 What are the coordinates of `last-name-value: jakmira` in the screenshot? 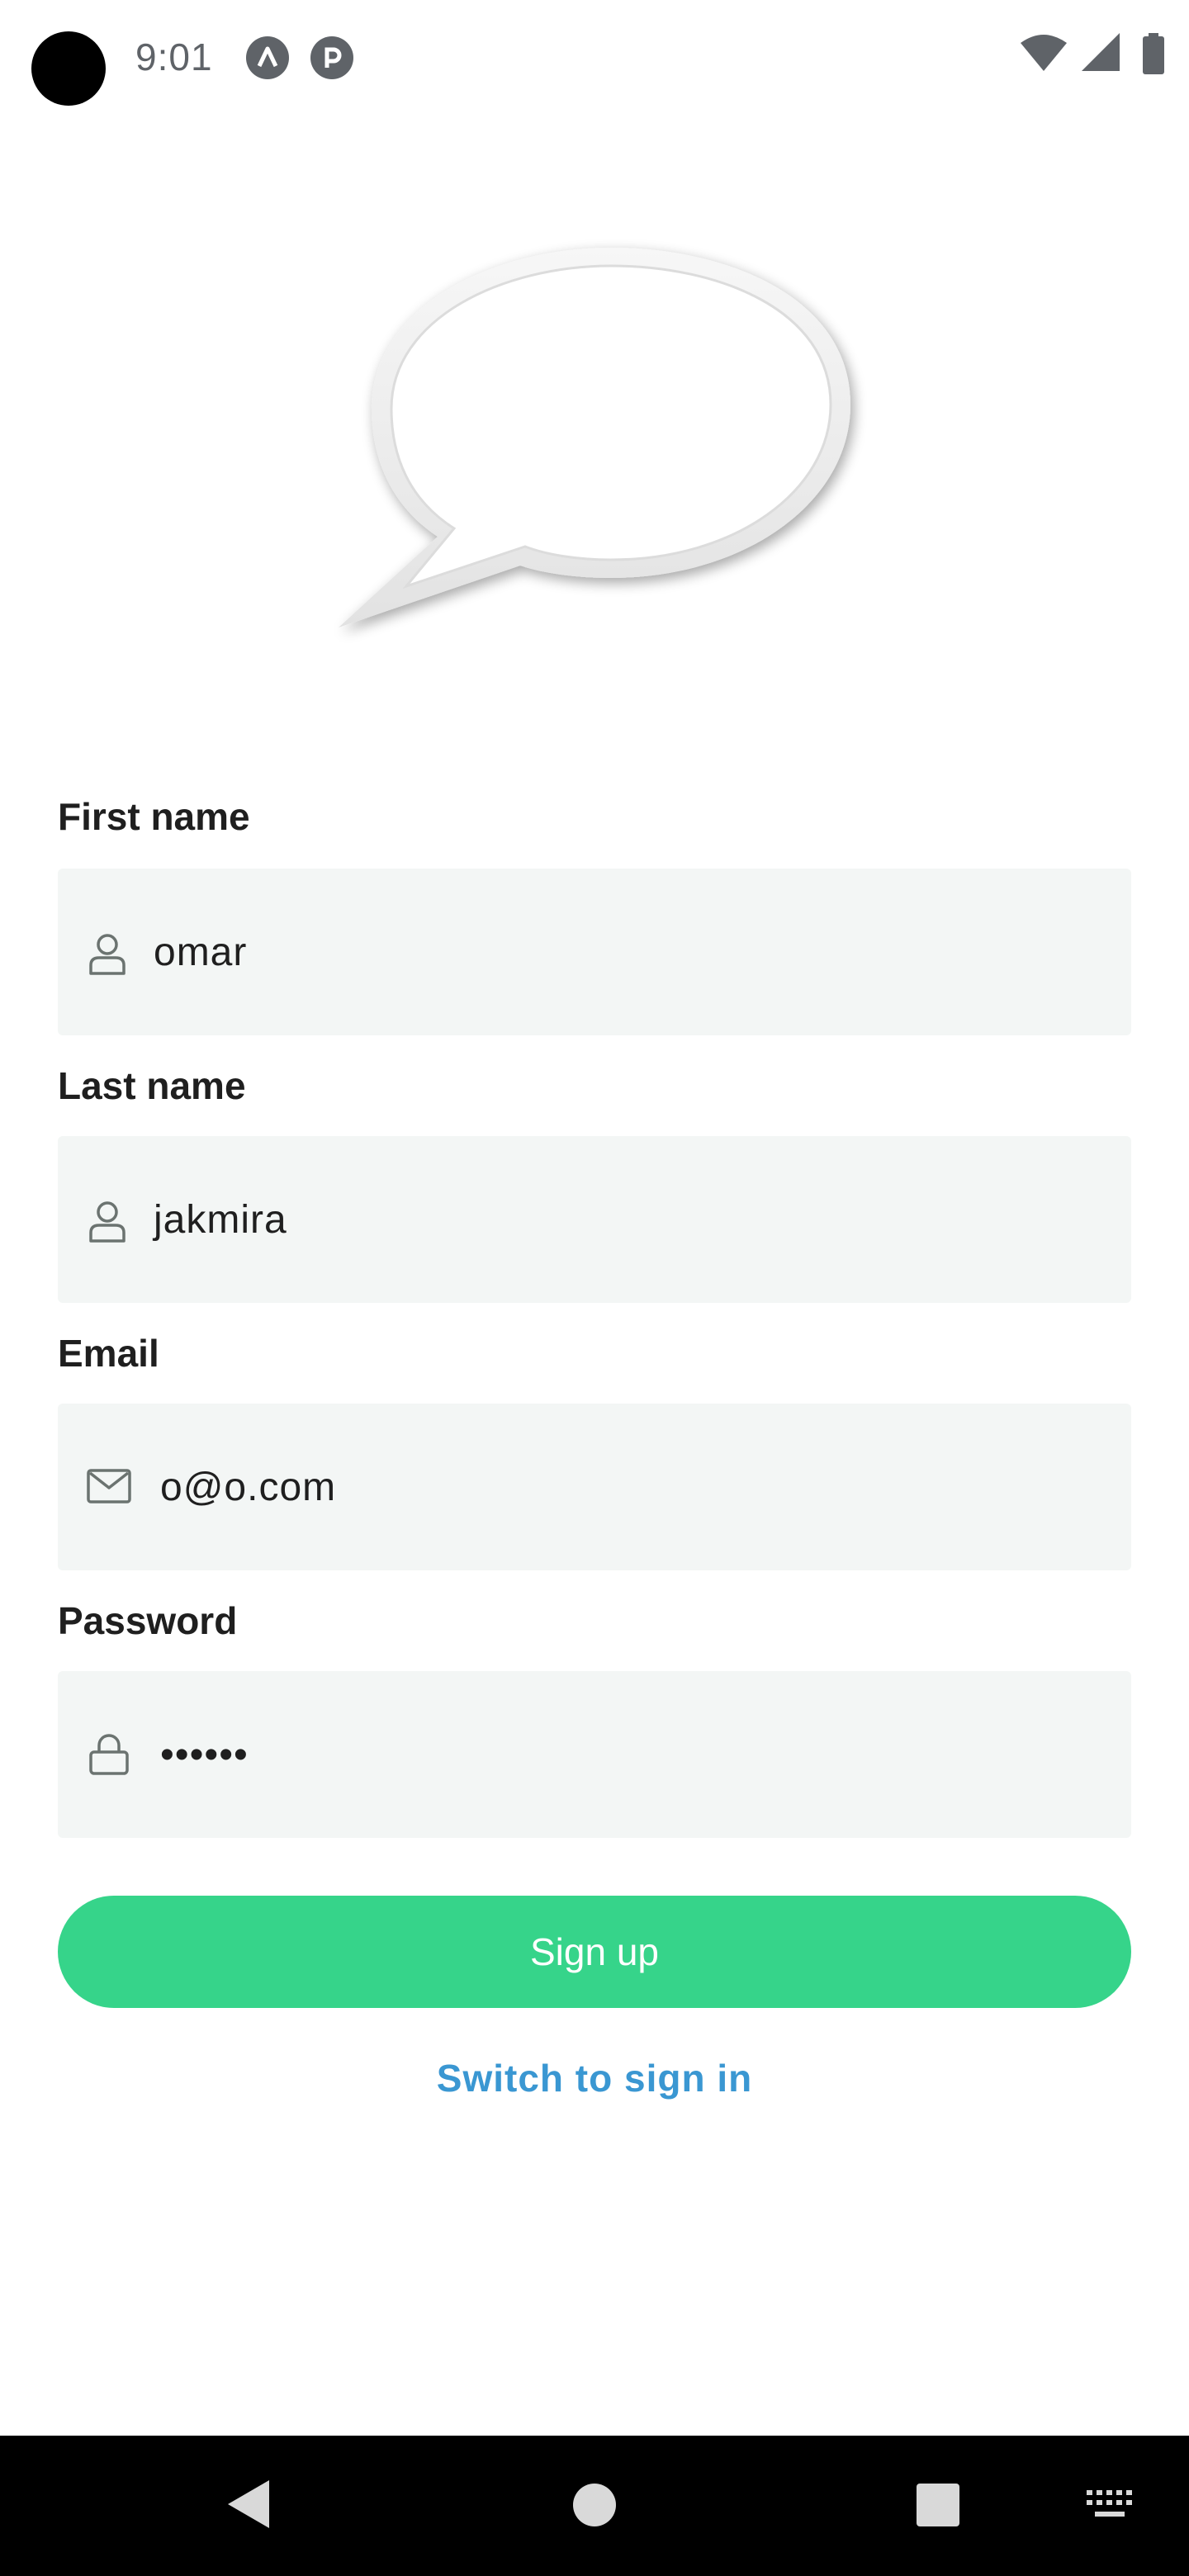 It's located at (220, 1220).